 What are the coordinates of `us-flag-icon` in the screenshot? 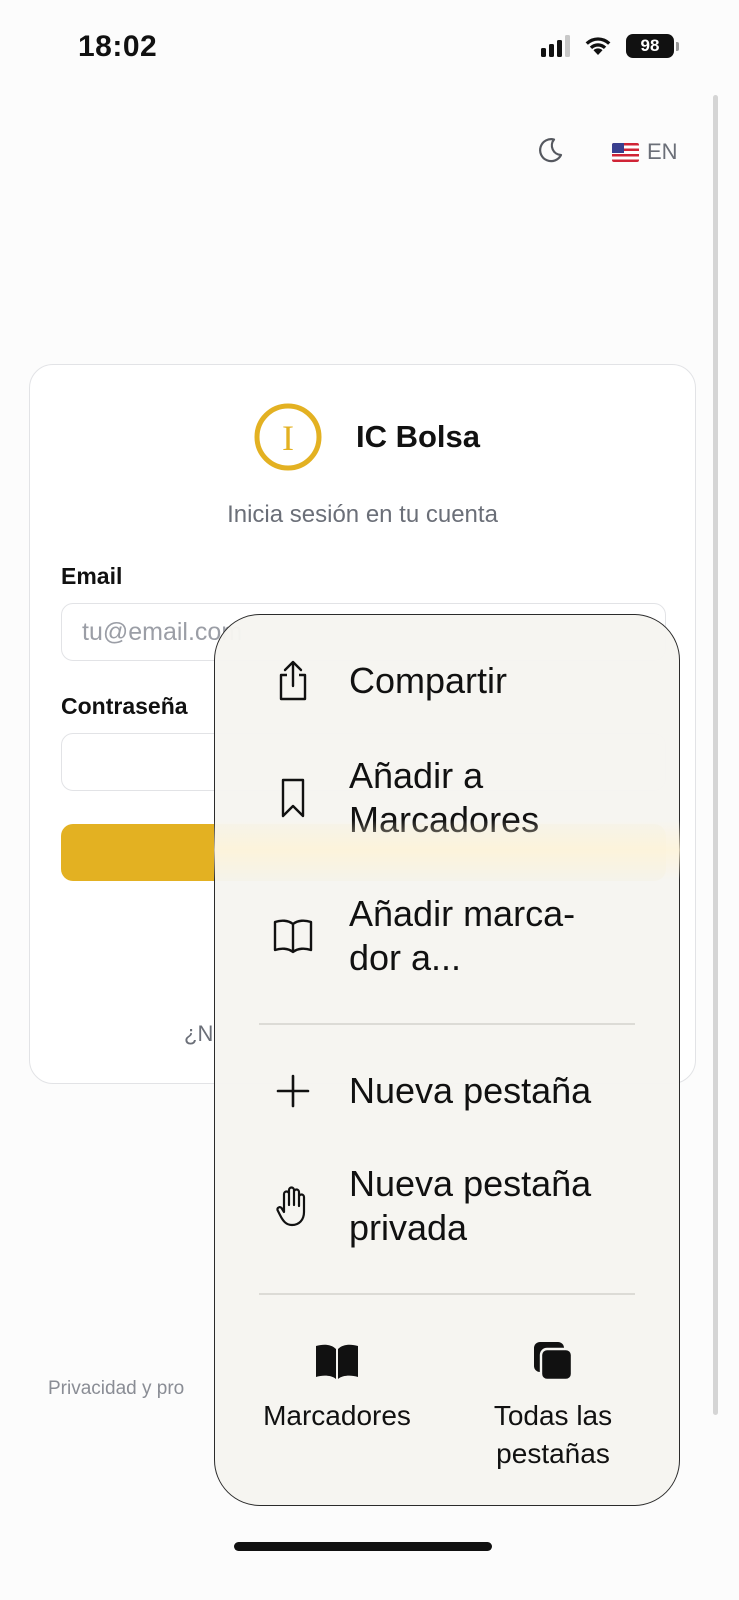 It's located at (625, 152).